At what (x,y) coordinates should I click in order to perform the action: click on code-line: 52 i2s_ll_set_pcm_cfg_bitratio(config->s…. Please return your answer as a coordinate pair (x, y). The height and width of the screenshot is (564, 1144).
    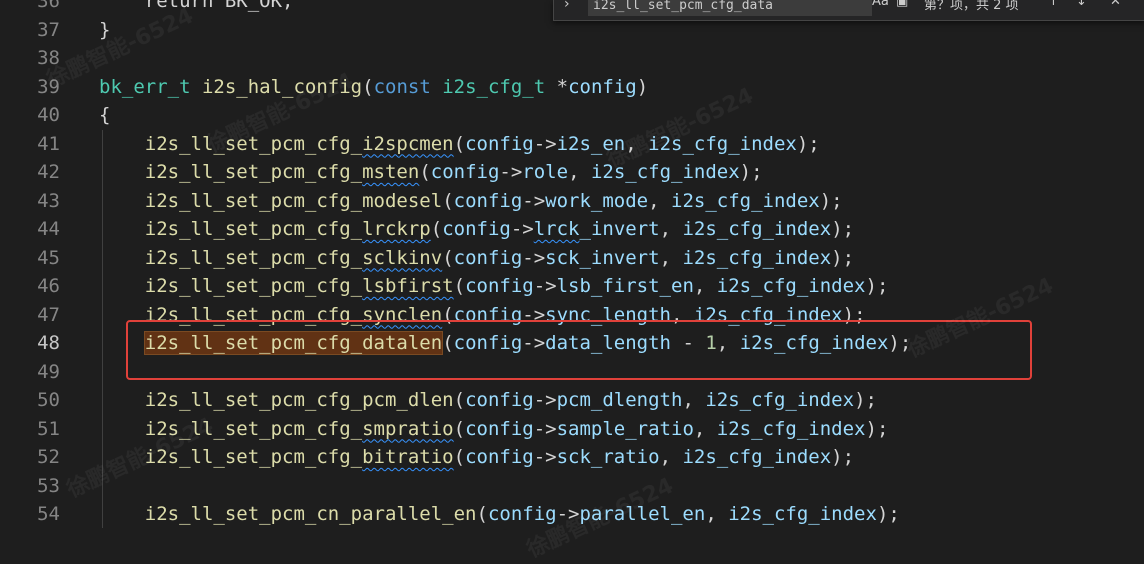
    Looking at the image, I should click on (572, 457).